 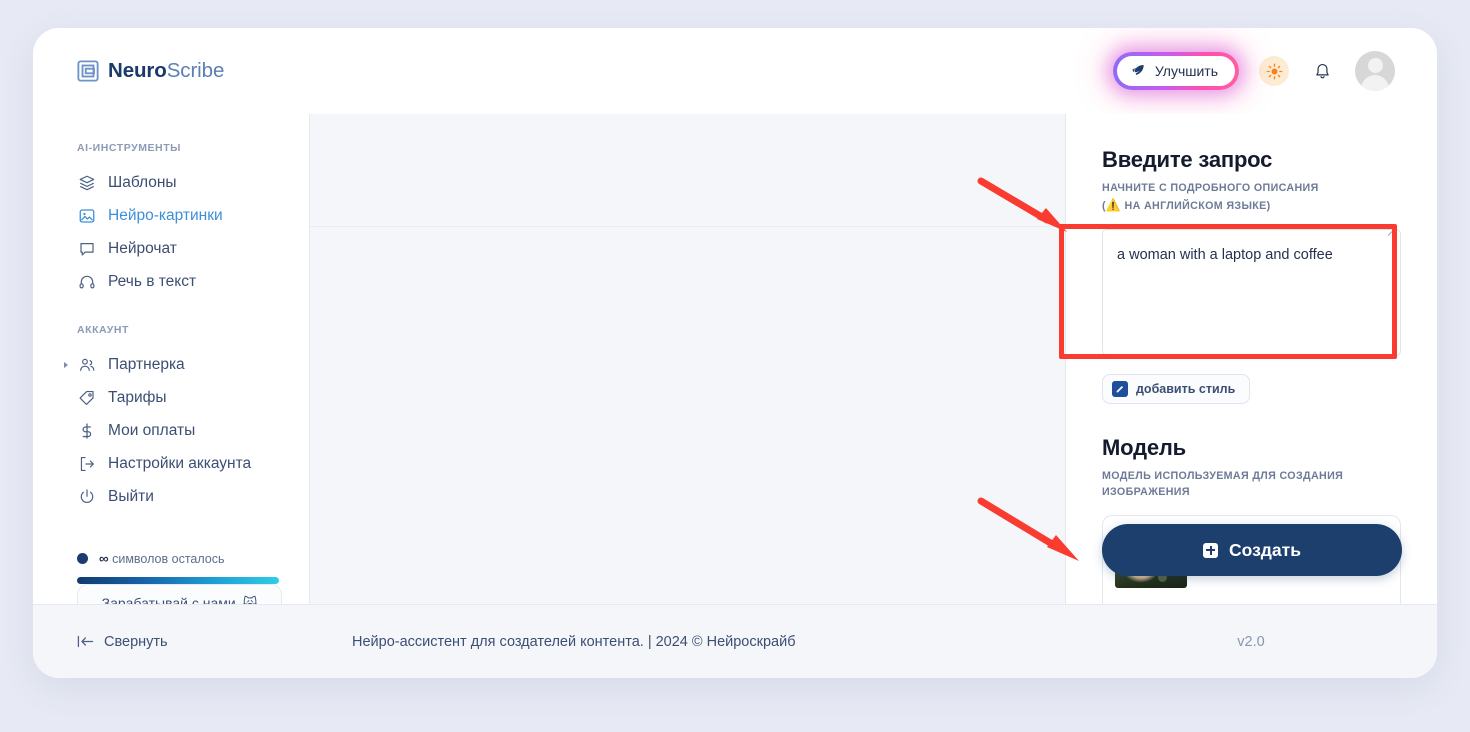 I want to click on dollar-icon, so click(x=86, y=430).